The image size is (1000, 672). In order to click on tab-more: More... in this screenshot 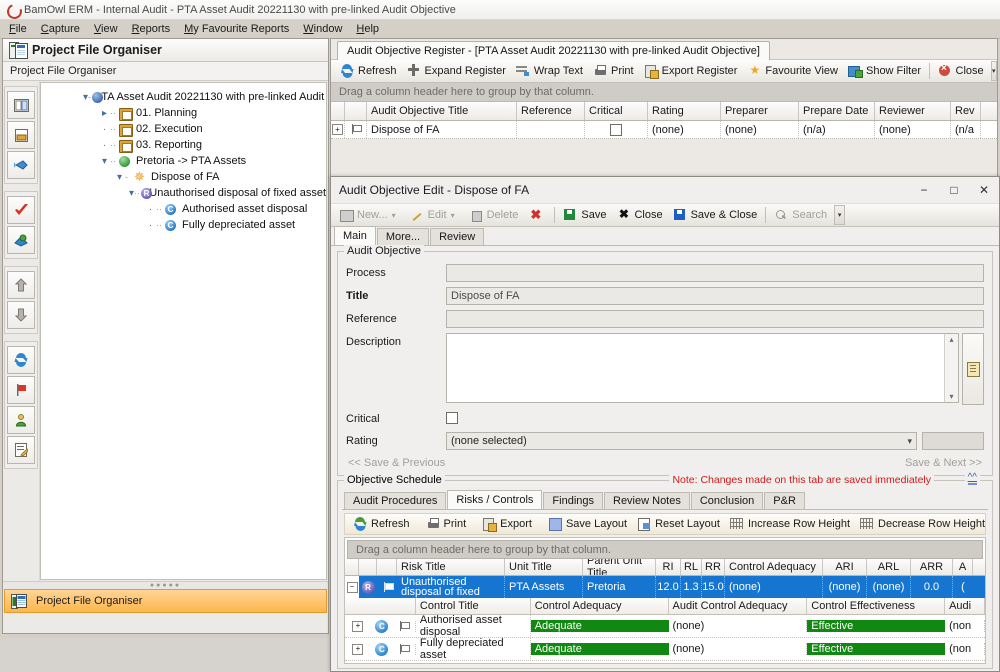, I will do `click(403, 236)`.